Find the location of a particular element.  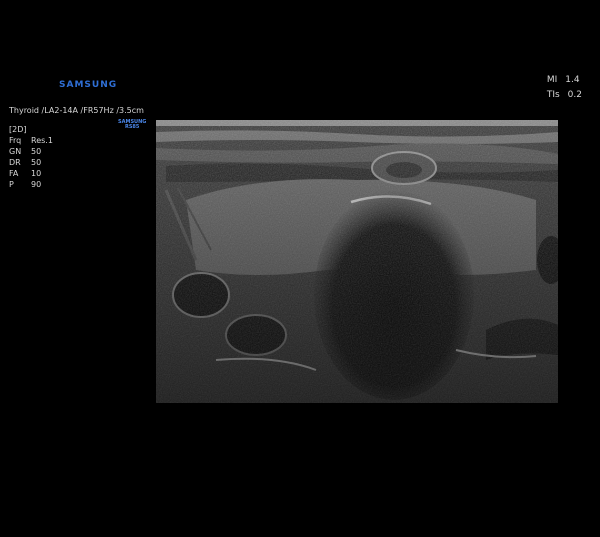

preset-info: Thyroid /LA2-14A /FR57Hz /3.5cm is located at coordinates (76, 110).